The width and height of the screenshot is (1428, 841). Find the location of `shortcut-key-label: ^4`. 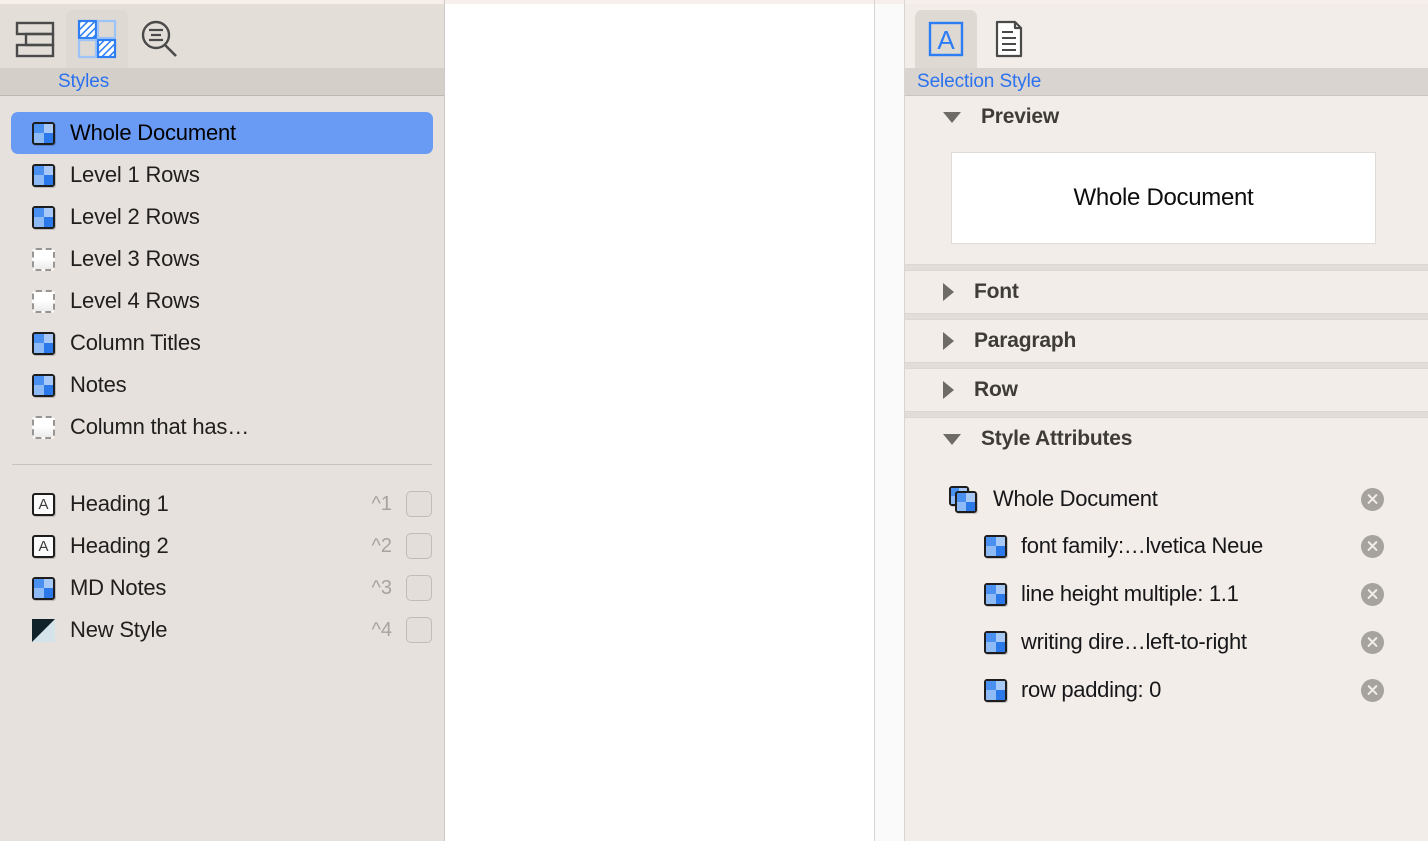

shortcut-key-label: ^4 is located at coordinates (381, 629).